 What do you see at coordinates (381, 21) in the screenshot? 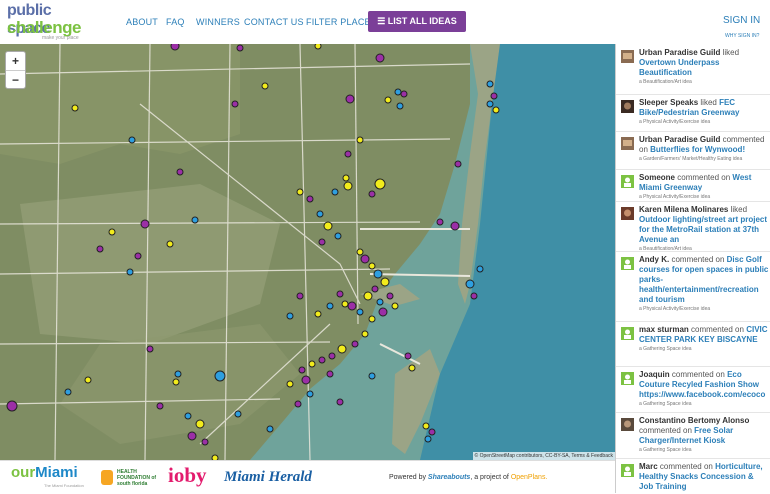
I see `list-icon: ☰` at bounding box center [381, 21].